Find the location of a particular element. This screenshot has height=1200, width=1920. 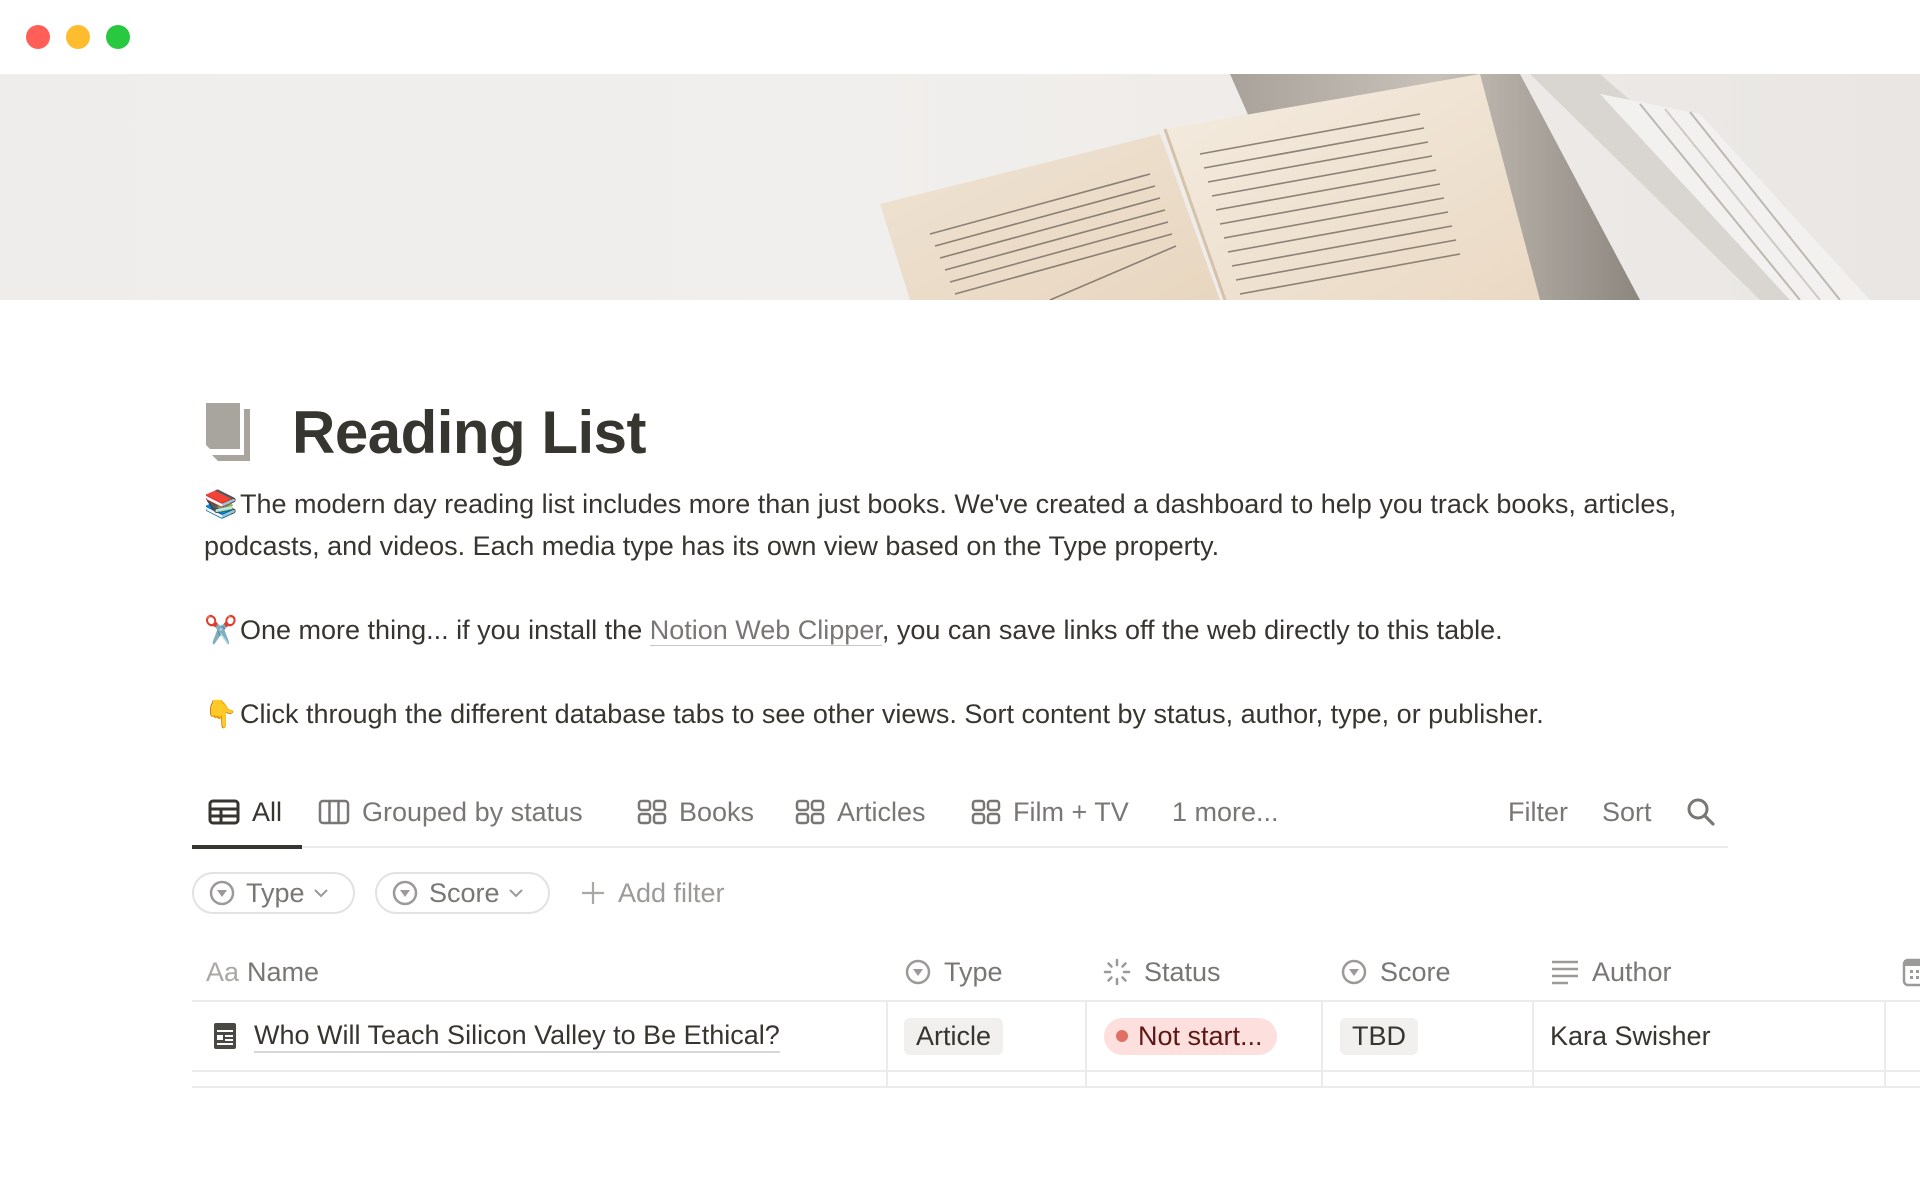

board-icon is located at coordinates (334, 812).